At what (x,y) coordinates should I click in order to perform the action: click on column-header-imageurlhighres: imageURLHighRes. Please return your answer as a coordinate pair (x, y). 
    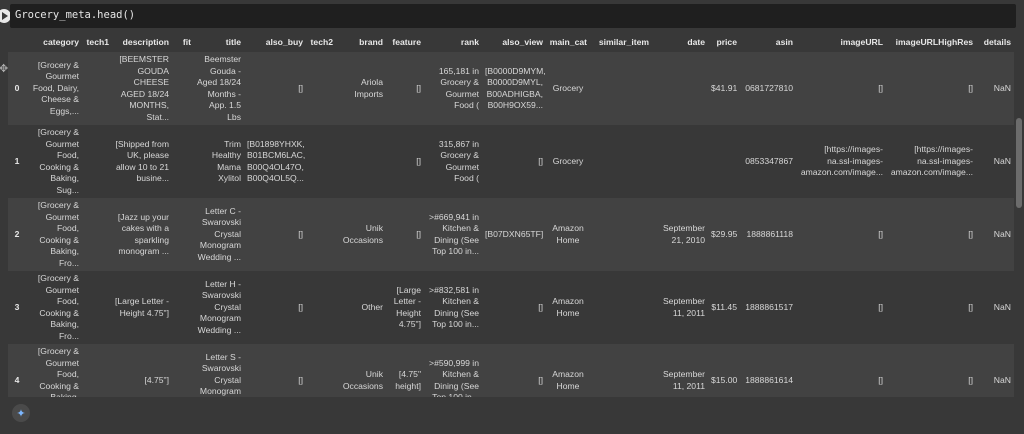
    Looking at the image, I should click on (934, 42).